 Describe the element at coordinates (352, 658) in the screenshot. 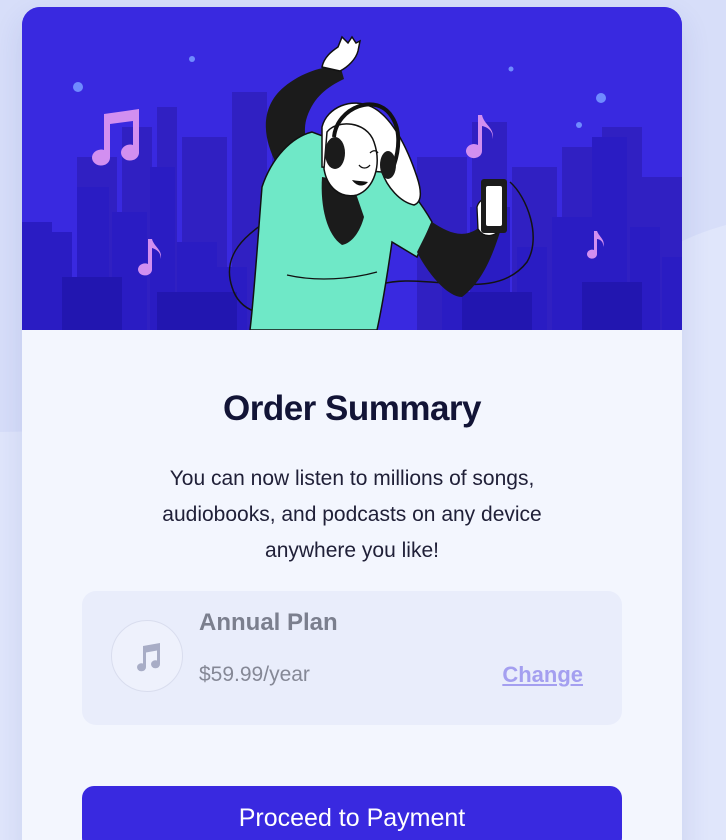

I see `plan-box: Annual Plan $59.99/year Change` at that location.